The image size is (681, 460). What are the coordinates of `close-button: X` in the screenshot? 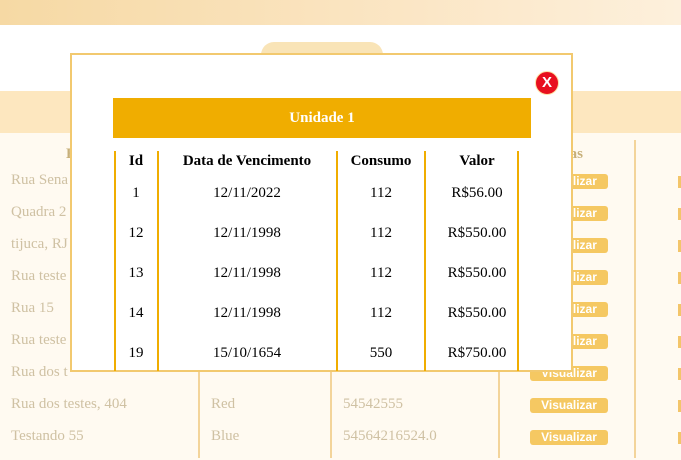 It's located at (547, 83).